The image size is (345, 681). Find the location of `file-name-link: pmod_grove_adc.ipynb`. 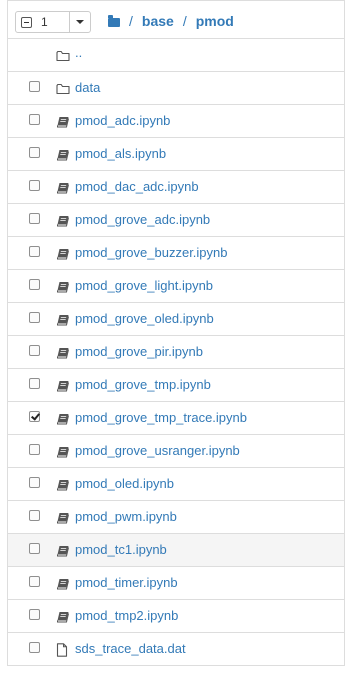

file-name-link: pmod_grove_adc.ipynb is located at coordinates (142, 219).